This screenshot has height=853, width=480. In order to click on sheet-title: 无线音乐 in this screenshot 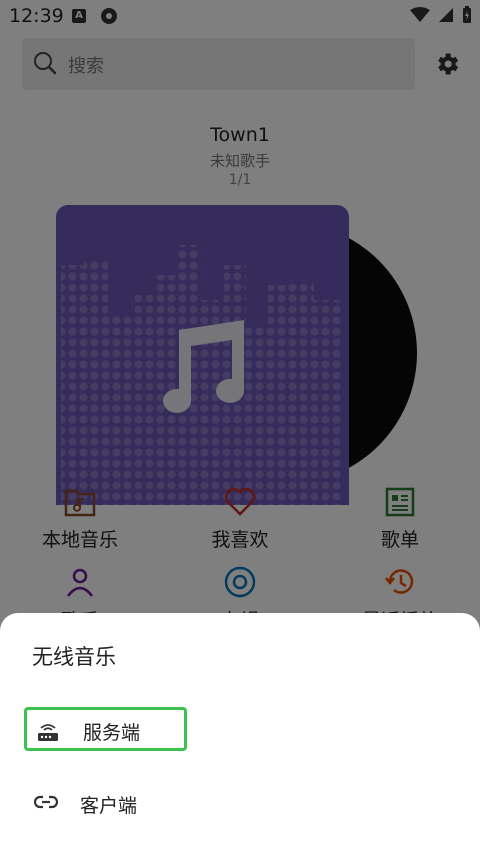, I will do `click(74, 657)`.